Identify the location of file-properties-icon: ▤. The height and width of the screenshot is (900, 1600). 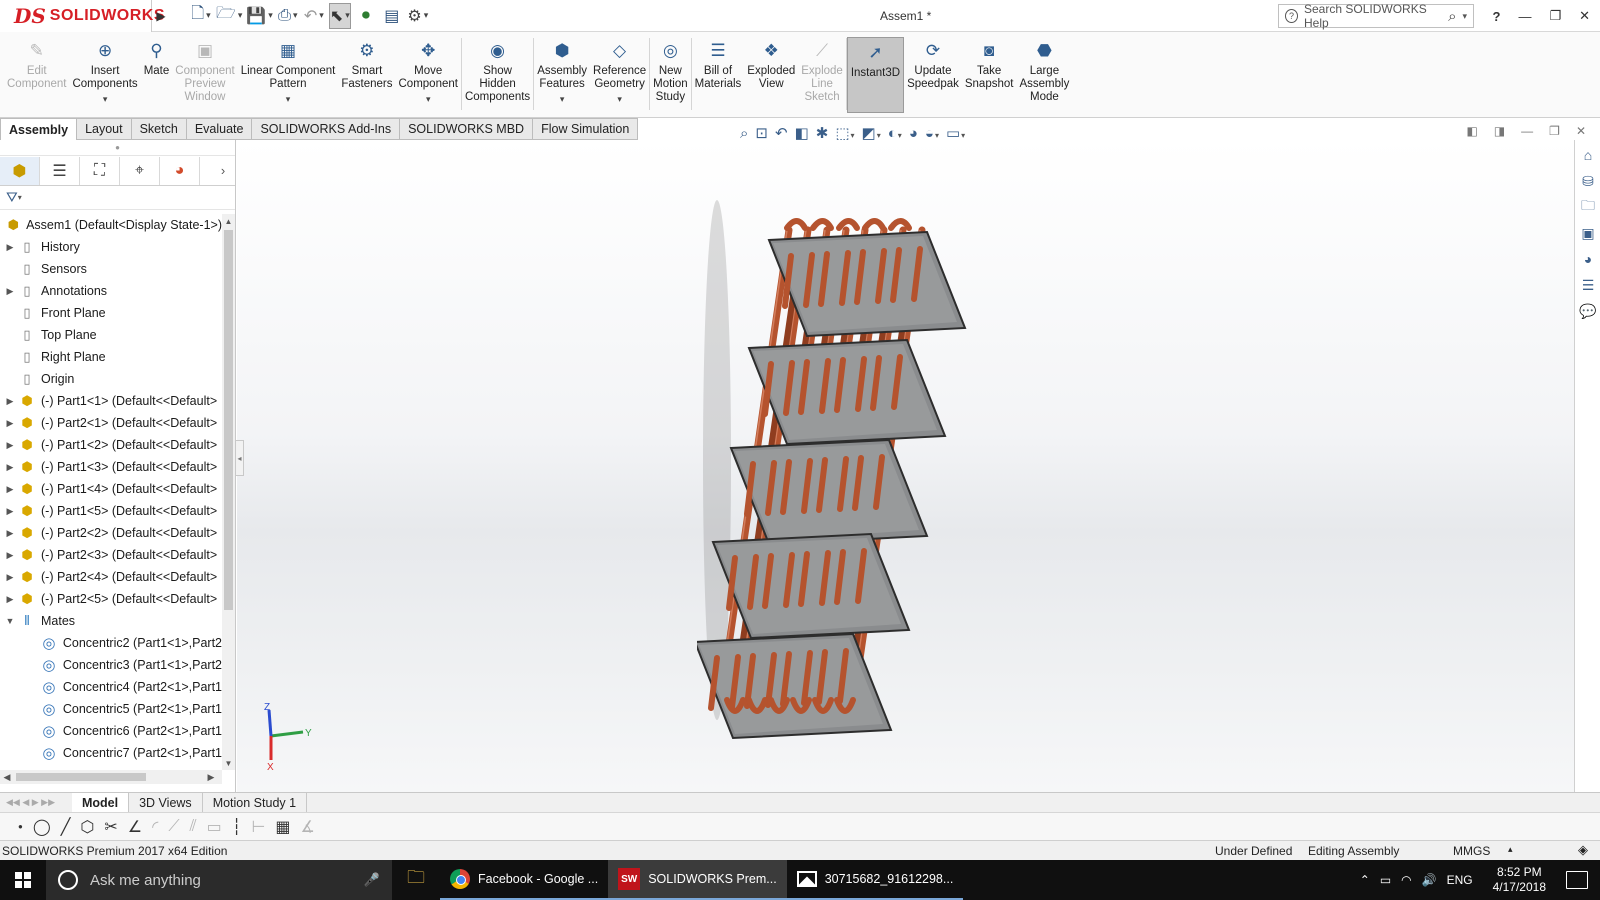
(392, 16).